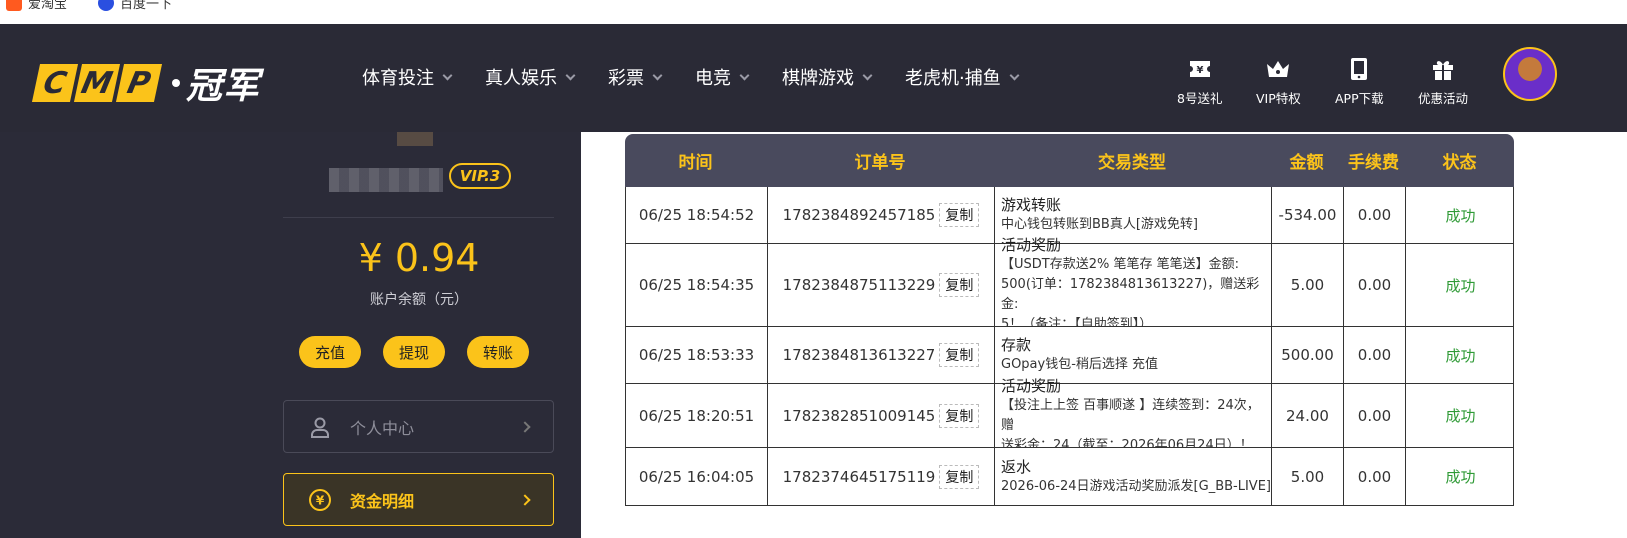  What do you see at coordinates (418, 499) in the screenshot?
I see `menu-fund-details: ¥ 资金明细` at bounding box center [418, 499].